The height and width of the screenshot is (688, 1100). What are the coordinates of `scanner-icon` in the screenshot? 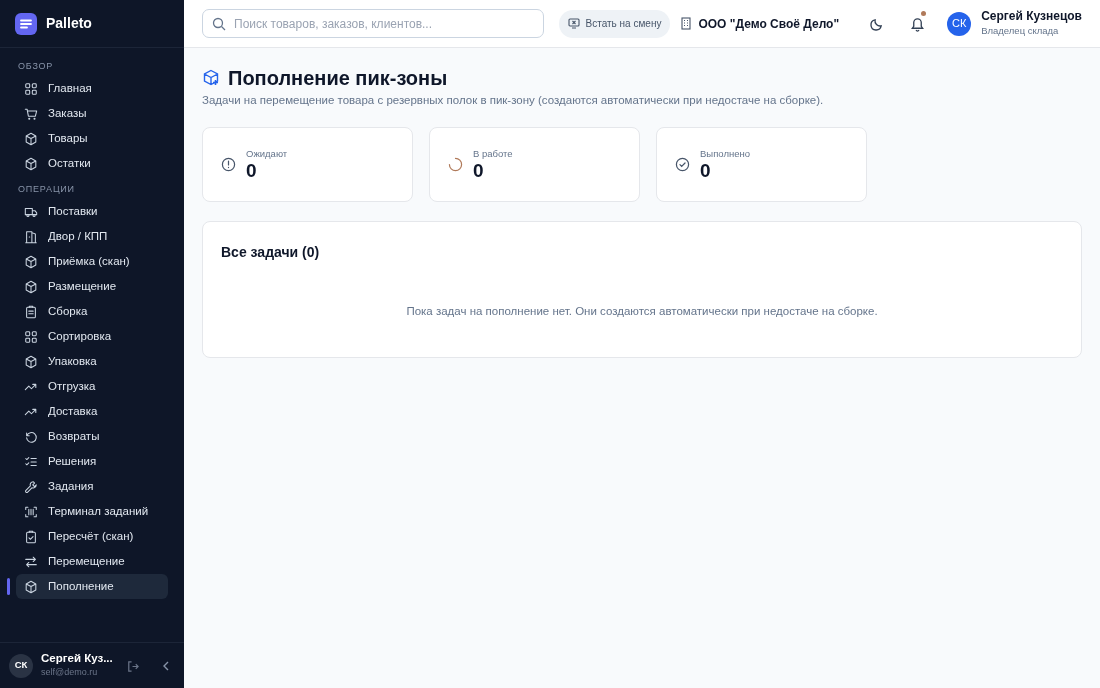 It's located at (31, 511).